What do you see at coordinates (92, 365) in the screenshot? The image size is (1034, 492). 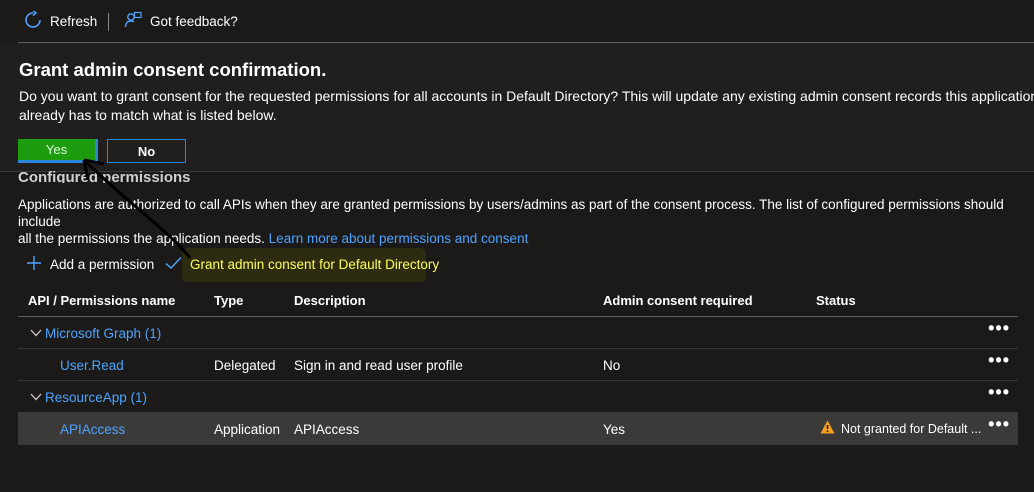 I see `permission-name-link: User.Read` at bounding box center [92, 365].